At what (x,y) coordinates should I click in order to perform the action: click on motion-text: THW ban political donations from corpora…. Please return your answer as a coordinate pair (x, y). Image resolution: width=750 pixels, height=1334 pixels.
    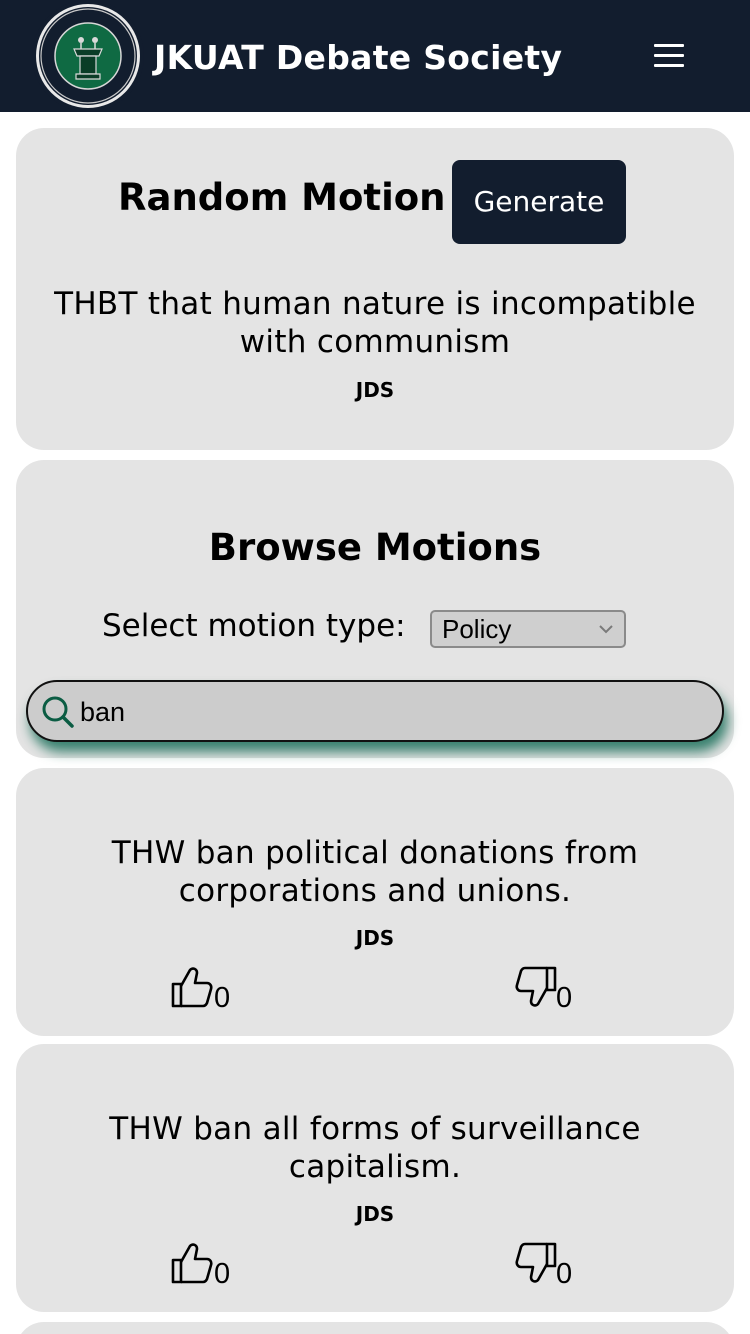
    Looking at the image, I should click on (375, 872).